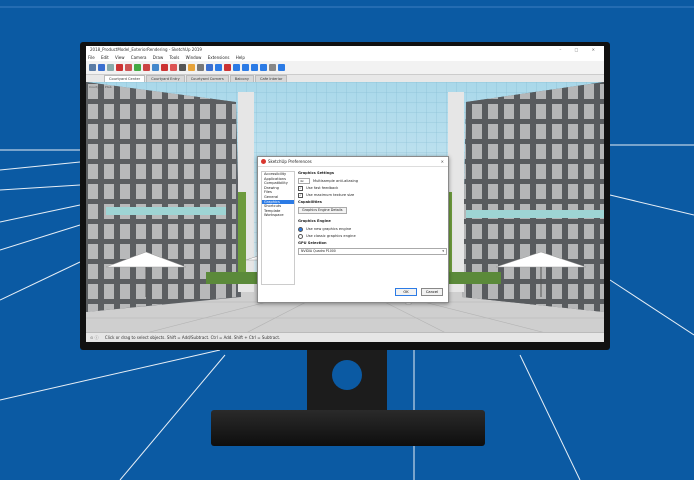 This screenshot has height=480, width=694. Describe the element at coordinates (146, 67) in the screenshot. I see `shape-tool-icon` at that location.